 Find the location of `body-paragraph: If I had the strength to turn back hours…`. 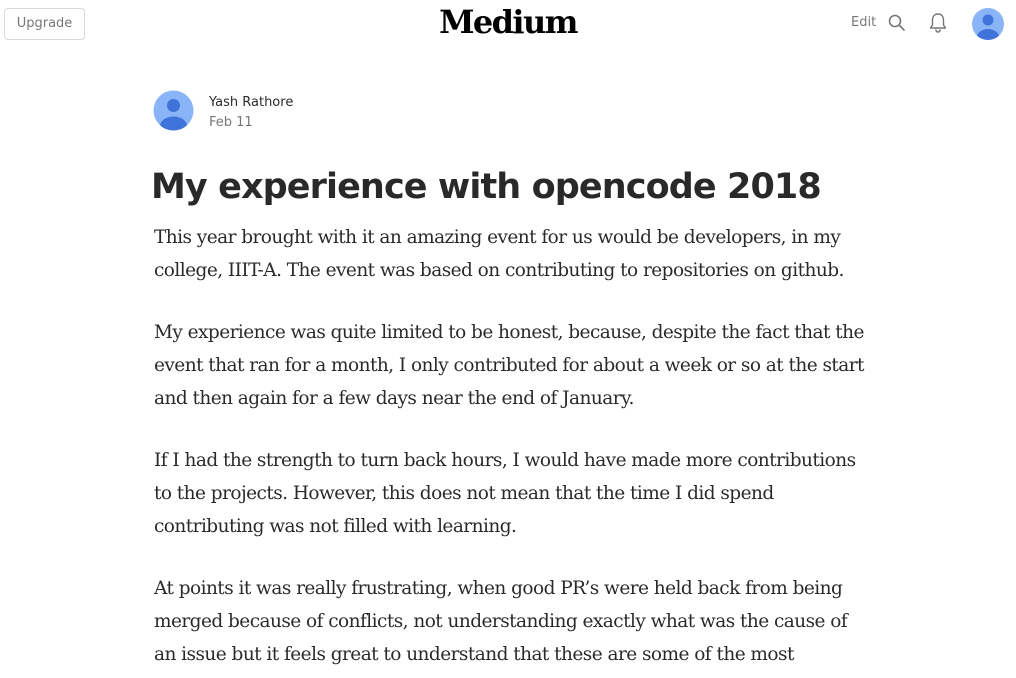

body-paragraph: If I had the strength to turn back hours… is located at coordinates (505, 493).